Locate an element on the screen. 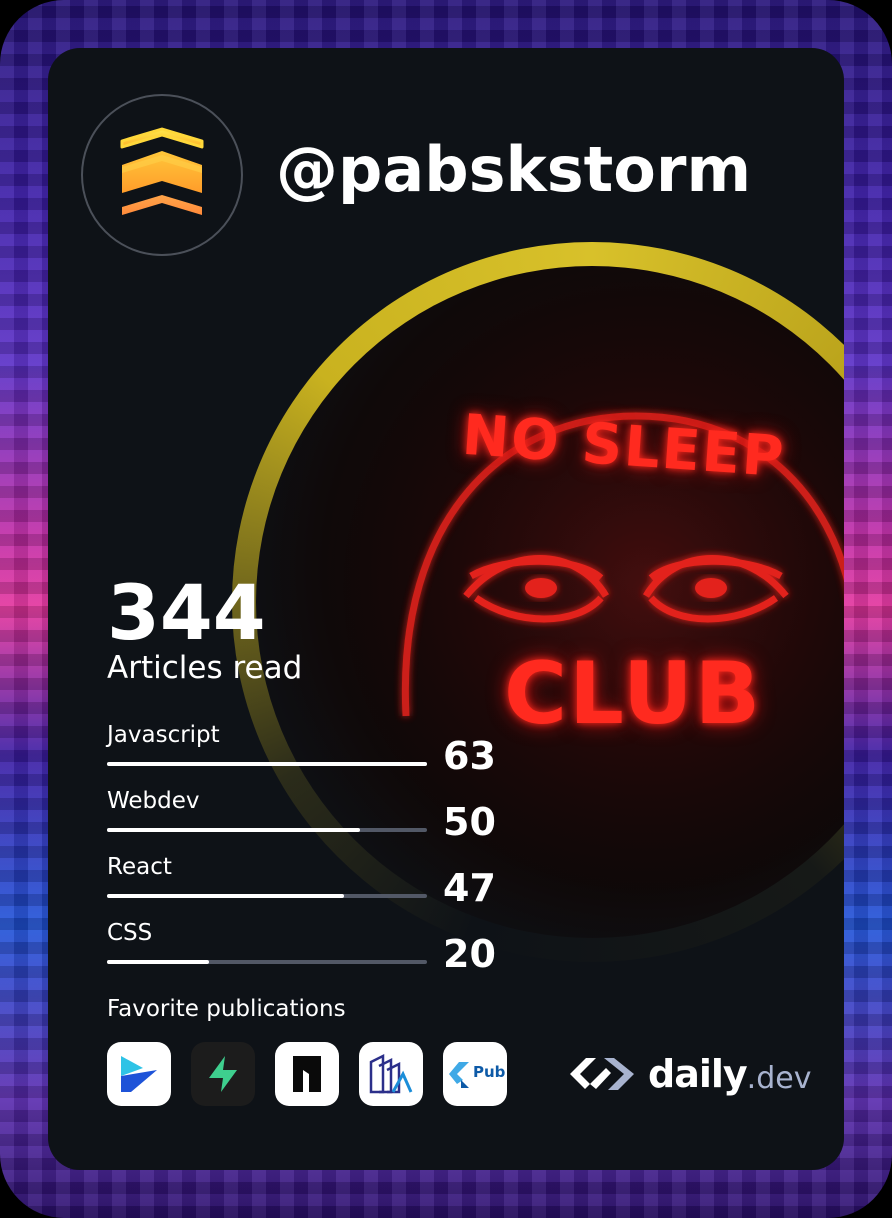 The image size is (892, 1218). supabase-bolt-icon is located at coordinates (223, 1074).